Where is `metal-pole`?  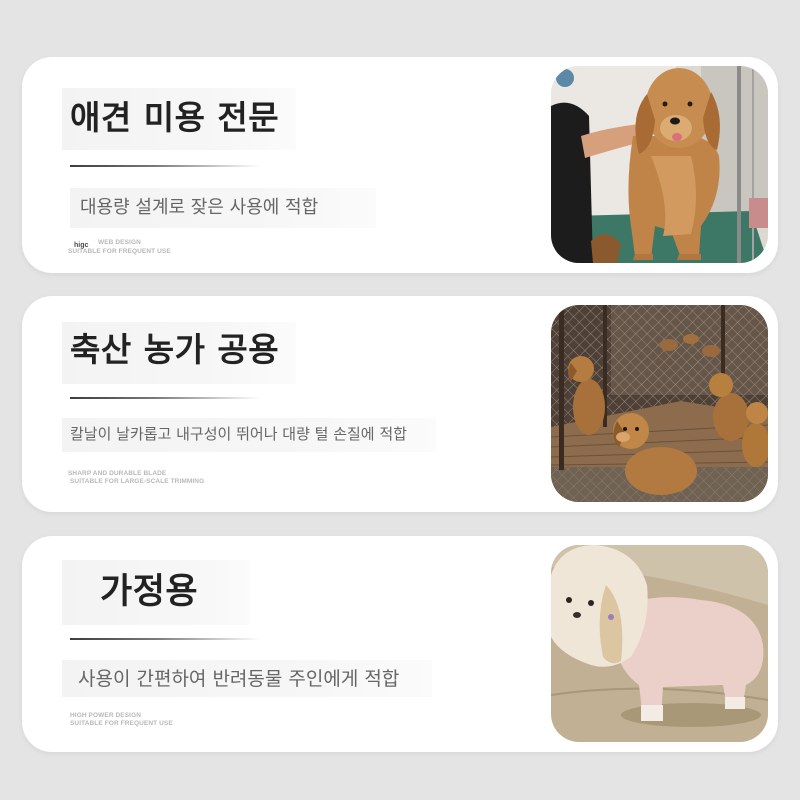 metal-pole is located at coordinates (739, 164).